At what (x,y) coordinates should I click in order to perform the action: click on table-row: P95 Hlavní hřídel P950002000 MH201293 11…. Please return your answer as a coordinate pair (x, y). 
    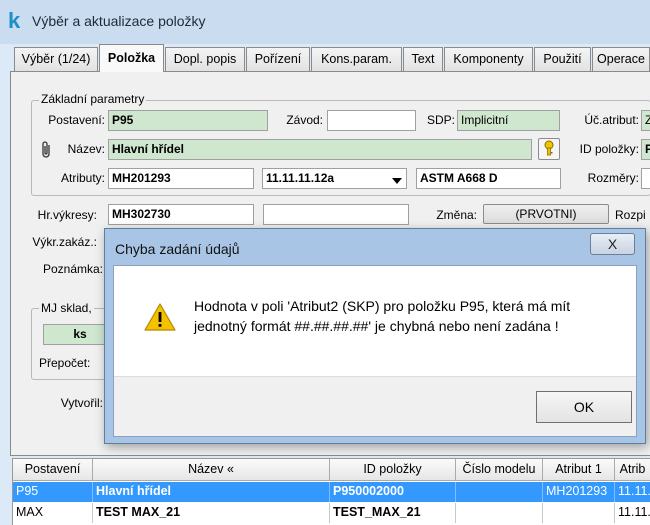
    Looking at the image, I should click on (331, 492).